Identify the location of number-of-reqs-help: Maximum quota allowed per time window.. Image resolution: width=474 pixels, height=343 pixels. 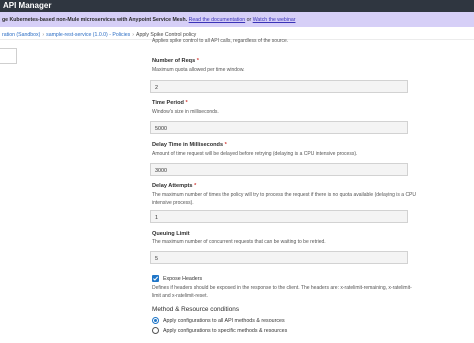
(198, 70).